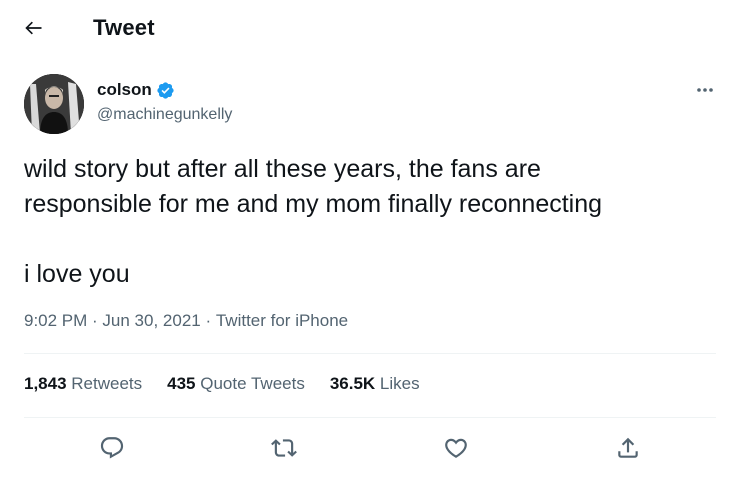  I want to click on retweets-label: Retweets, so click(104, 383).